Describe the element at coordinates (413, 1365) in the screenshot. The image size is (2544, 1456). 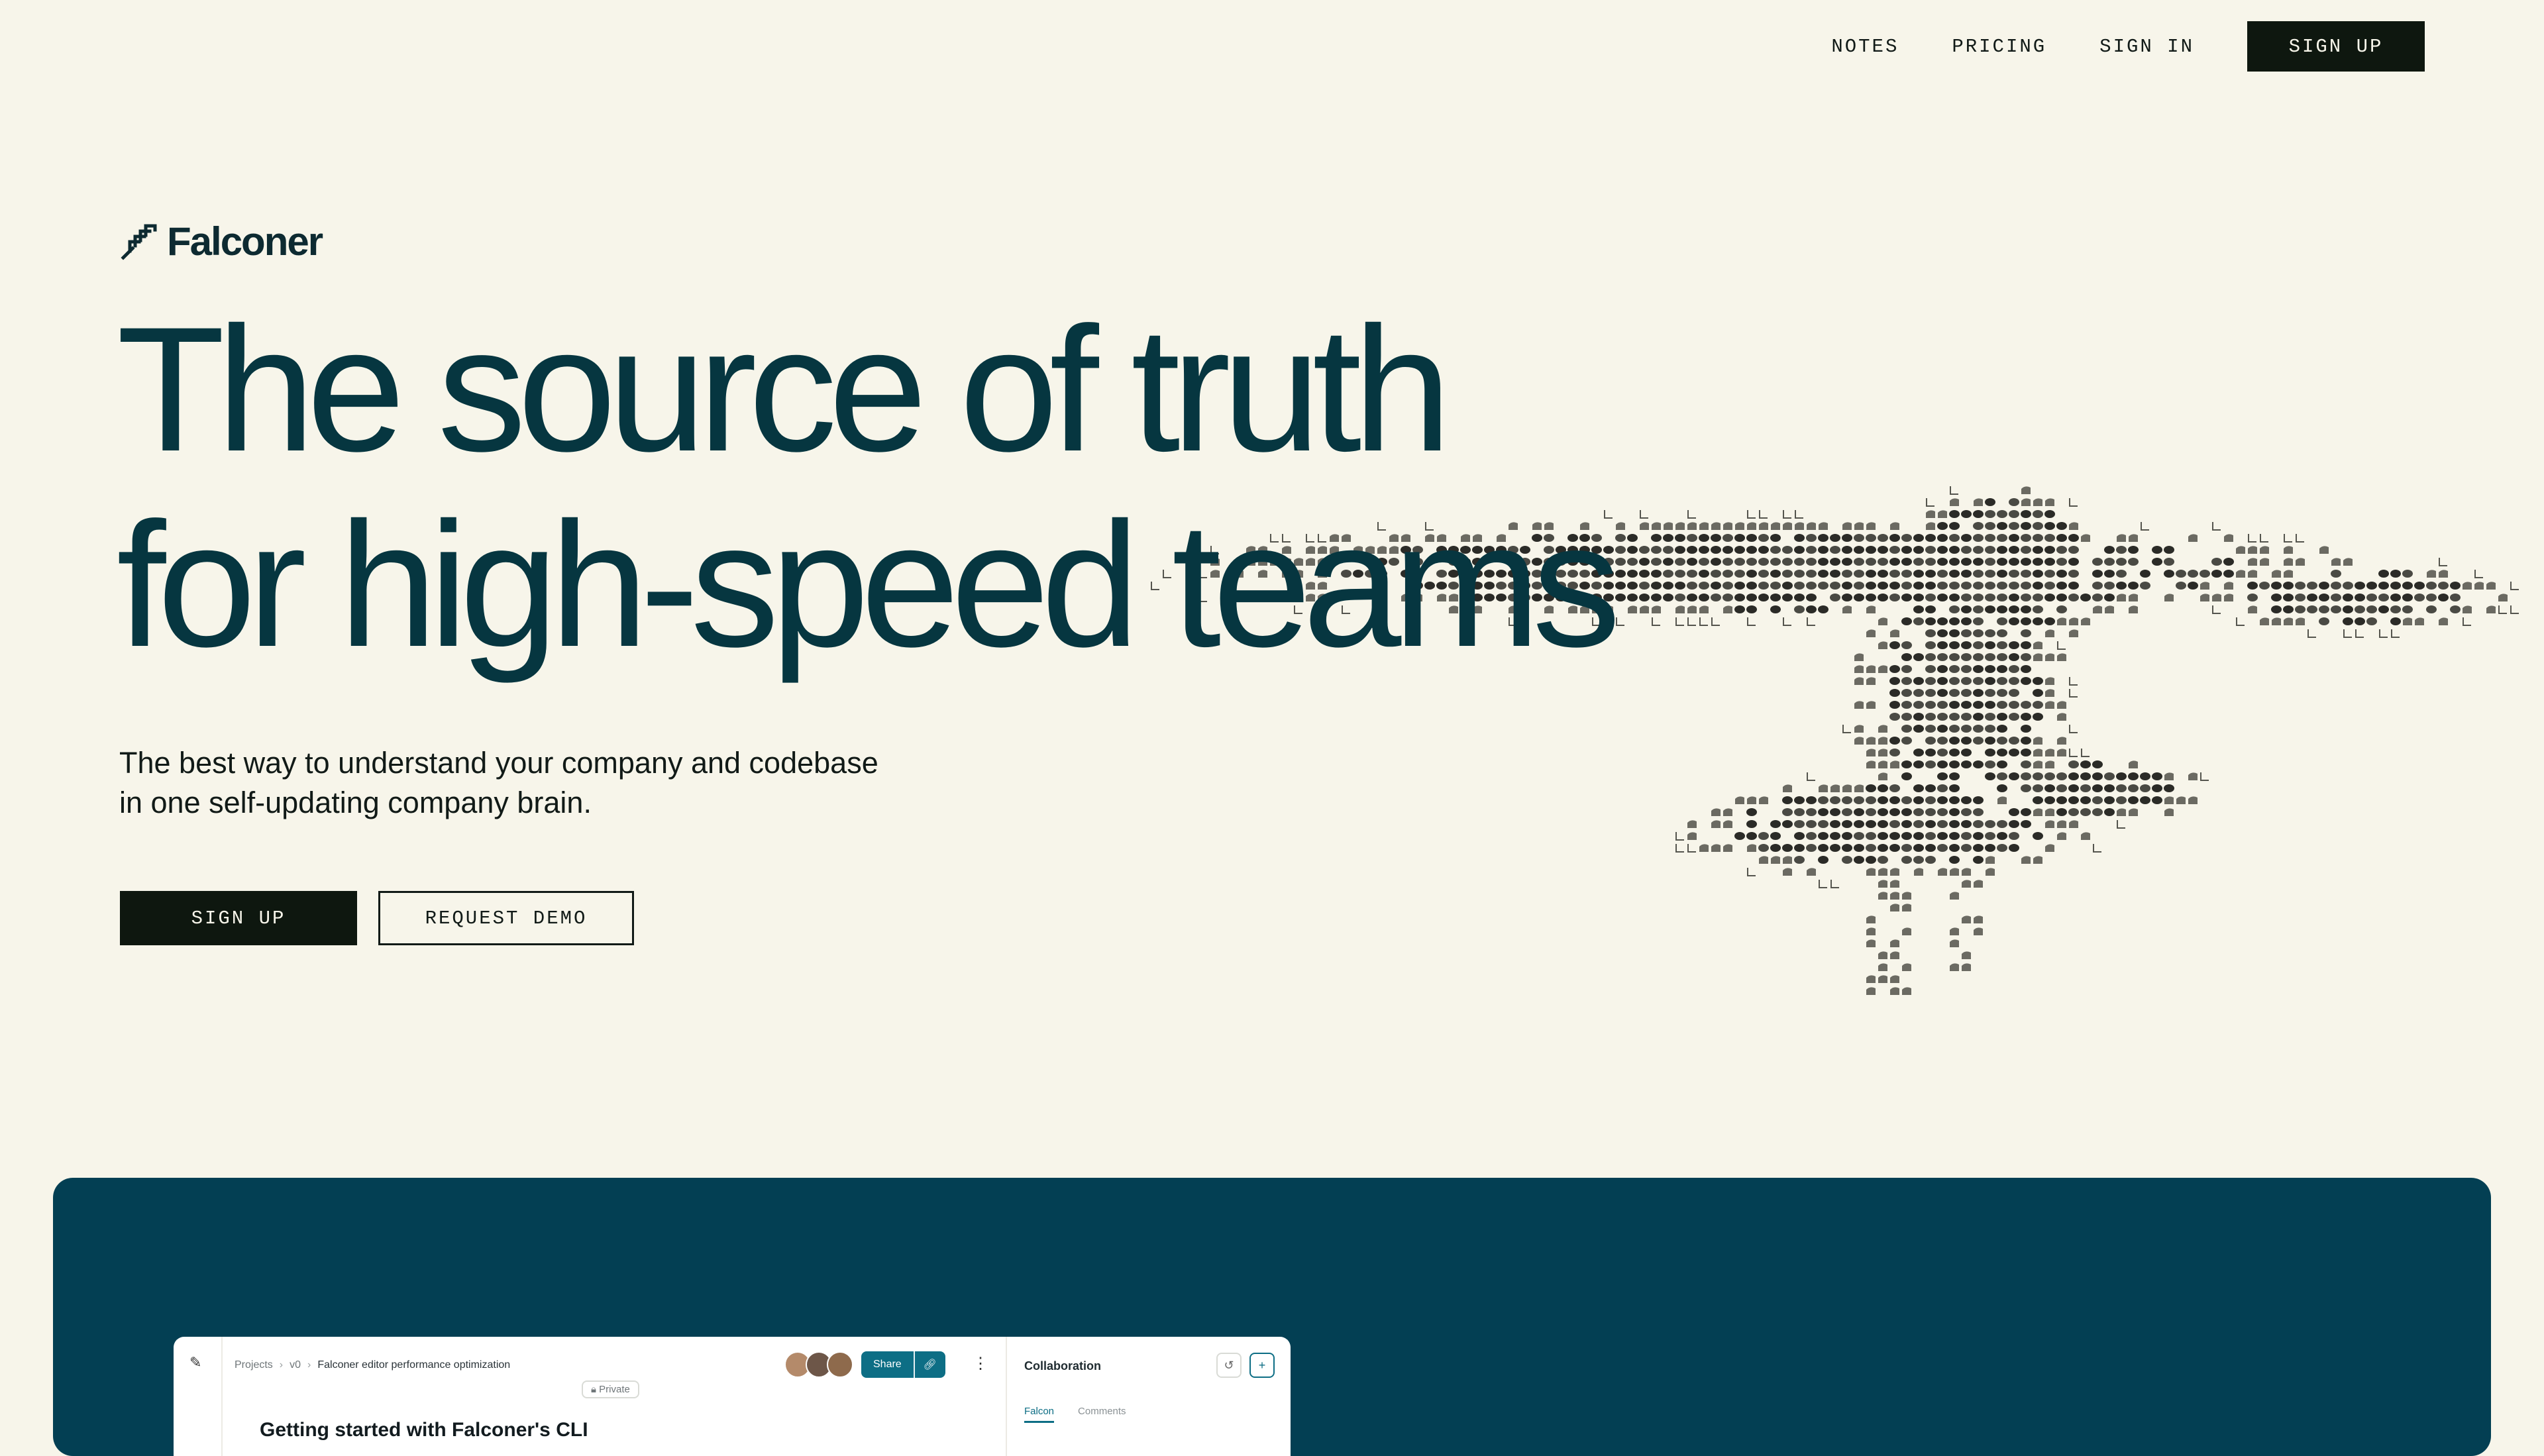
I see `breadcrumb-current: Falconer editor performance optimization` at that location.